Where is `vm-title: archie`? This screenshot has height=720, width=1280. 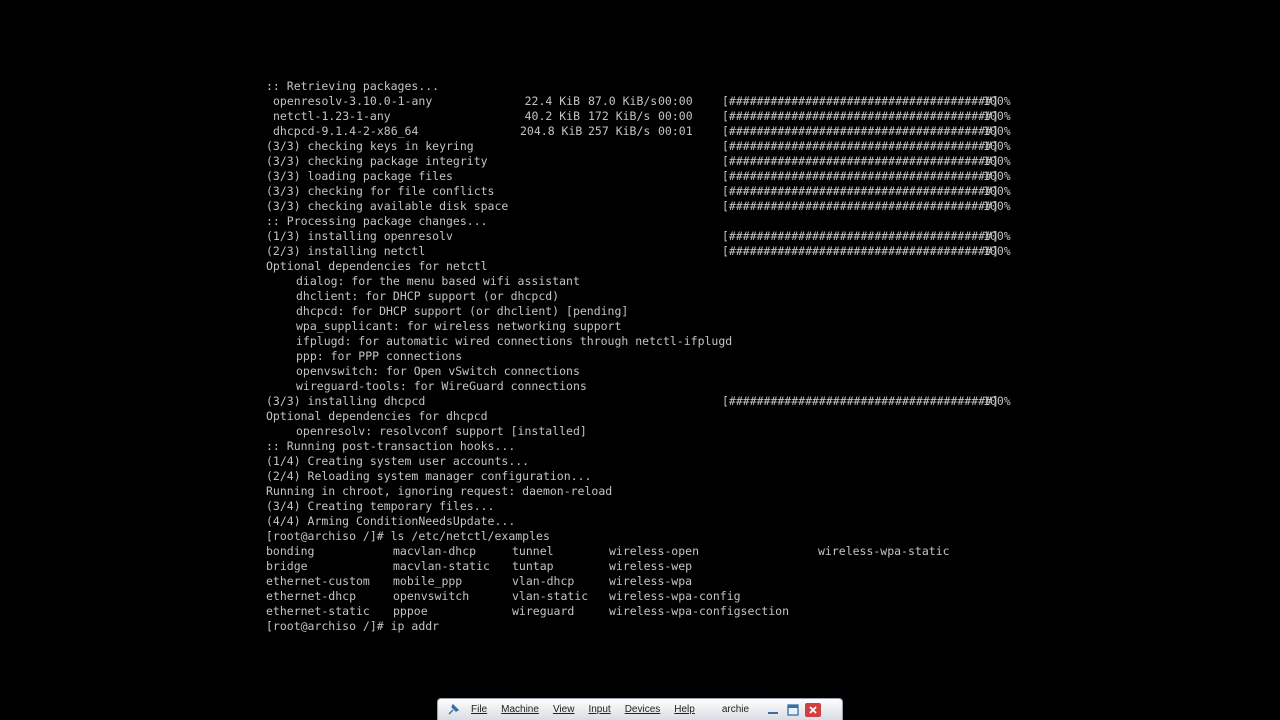 vm-title: archie is located at coordinates (735, 709).